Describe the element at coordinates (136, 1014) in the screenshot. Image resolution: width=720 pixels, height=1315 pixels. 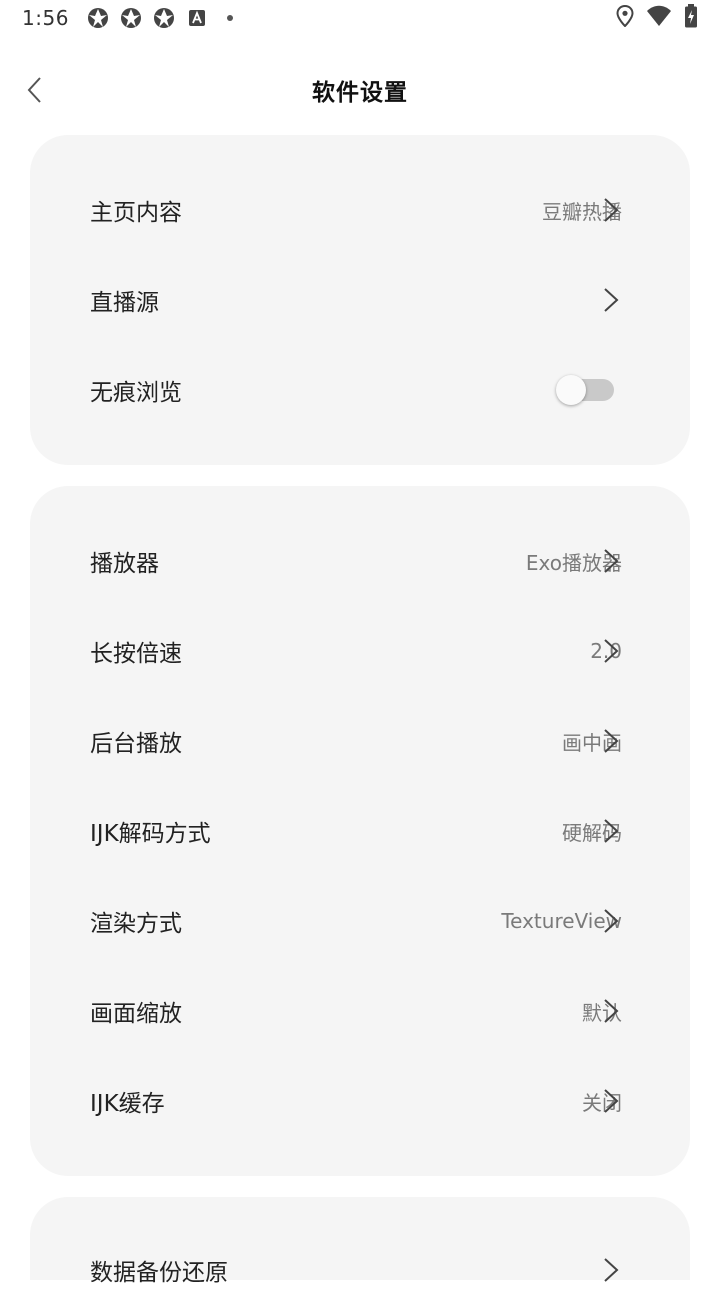
I see `row-label: 画面缩放` at that location.